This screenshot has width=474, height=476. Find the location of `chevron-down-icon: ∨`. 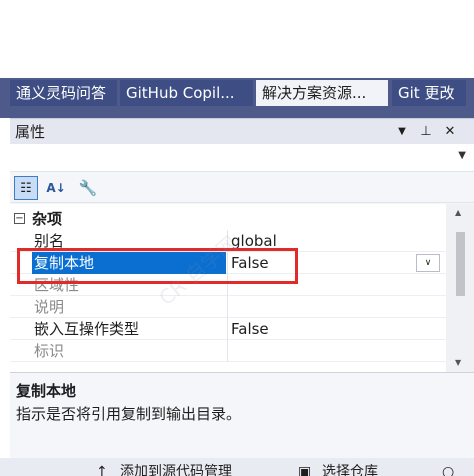

chevron-down-icon: ∨ is located at coordinates (428, 263).